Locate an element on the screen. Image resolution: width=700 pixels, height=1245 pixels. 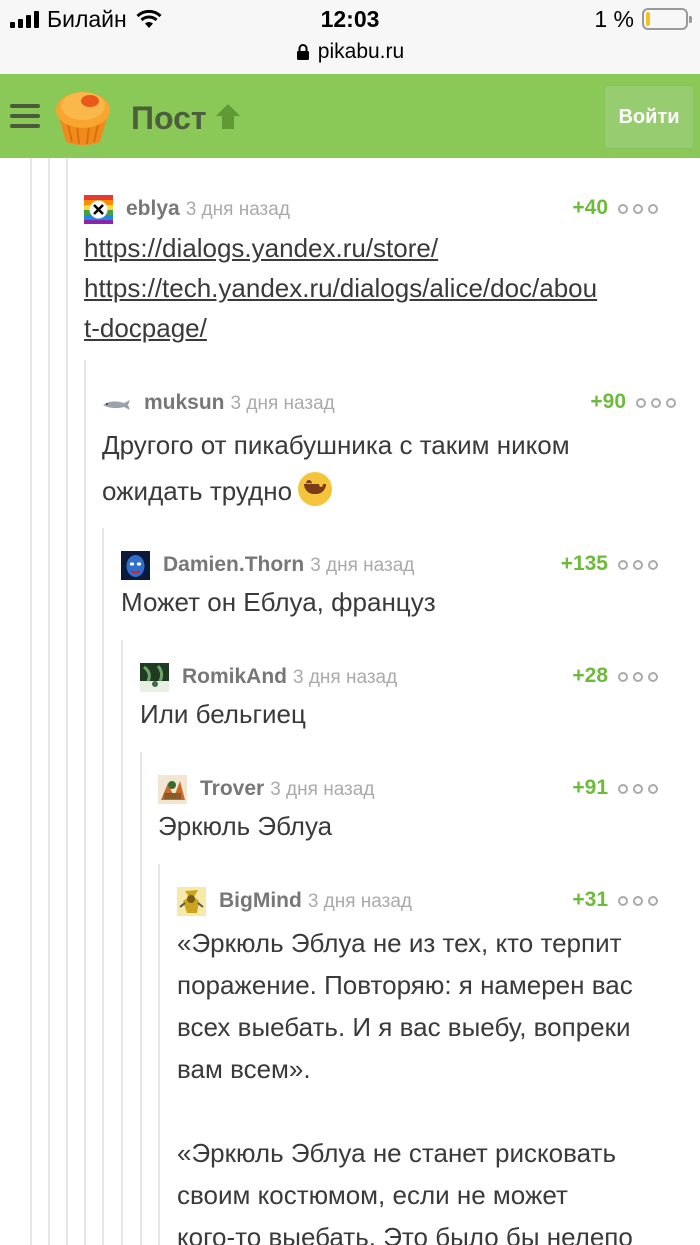
comment-body: Или бельгиец is located at coordinates (412, 714).